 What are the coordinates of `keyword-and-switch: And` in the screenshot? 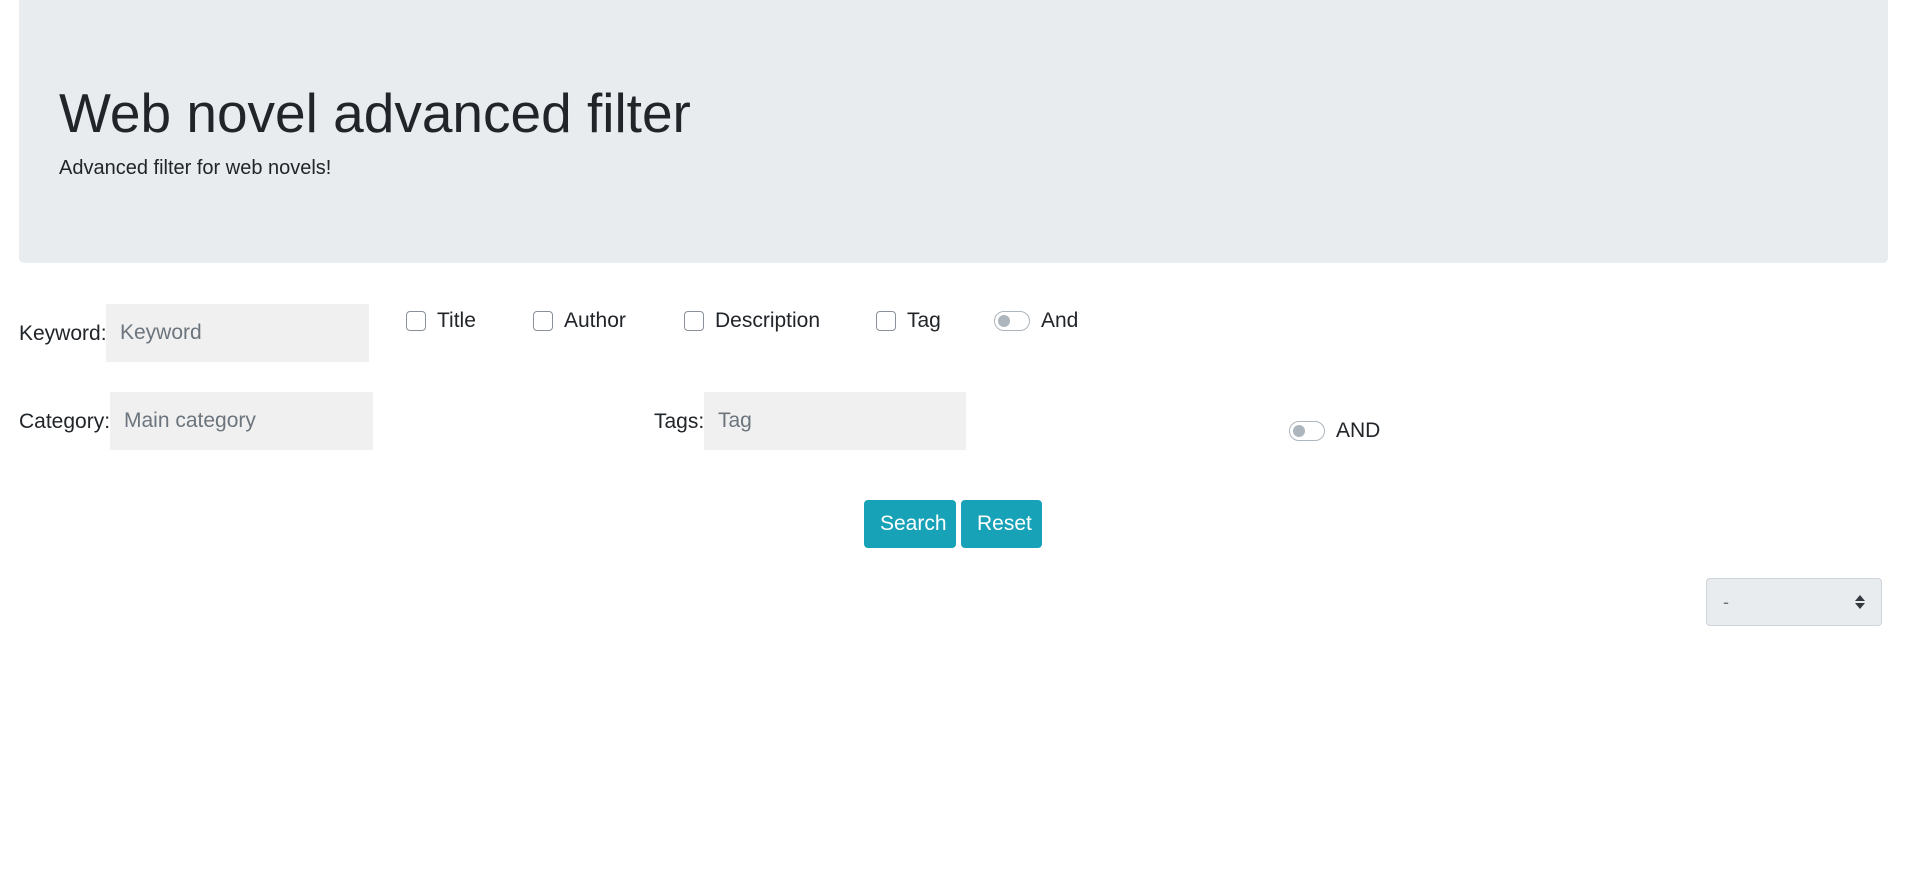 It's located at (1036, 321).